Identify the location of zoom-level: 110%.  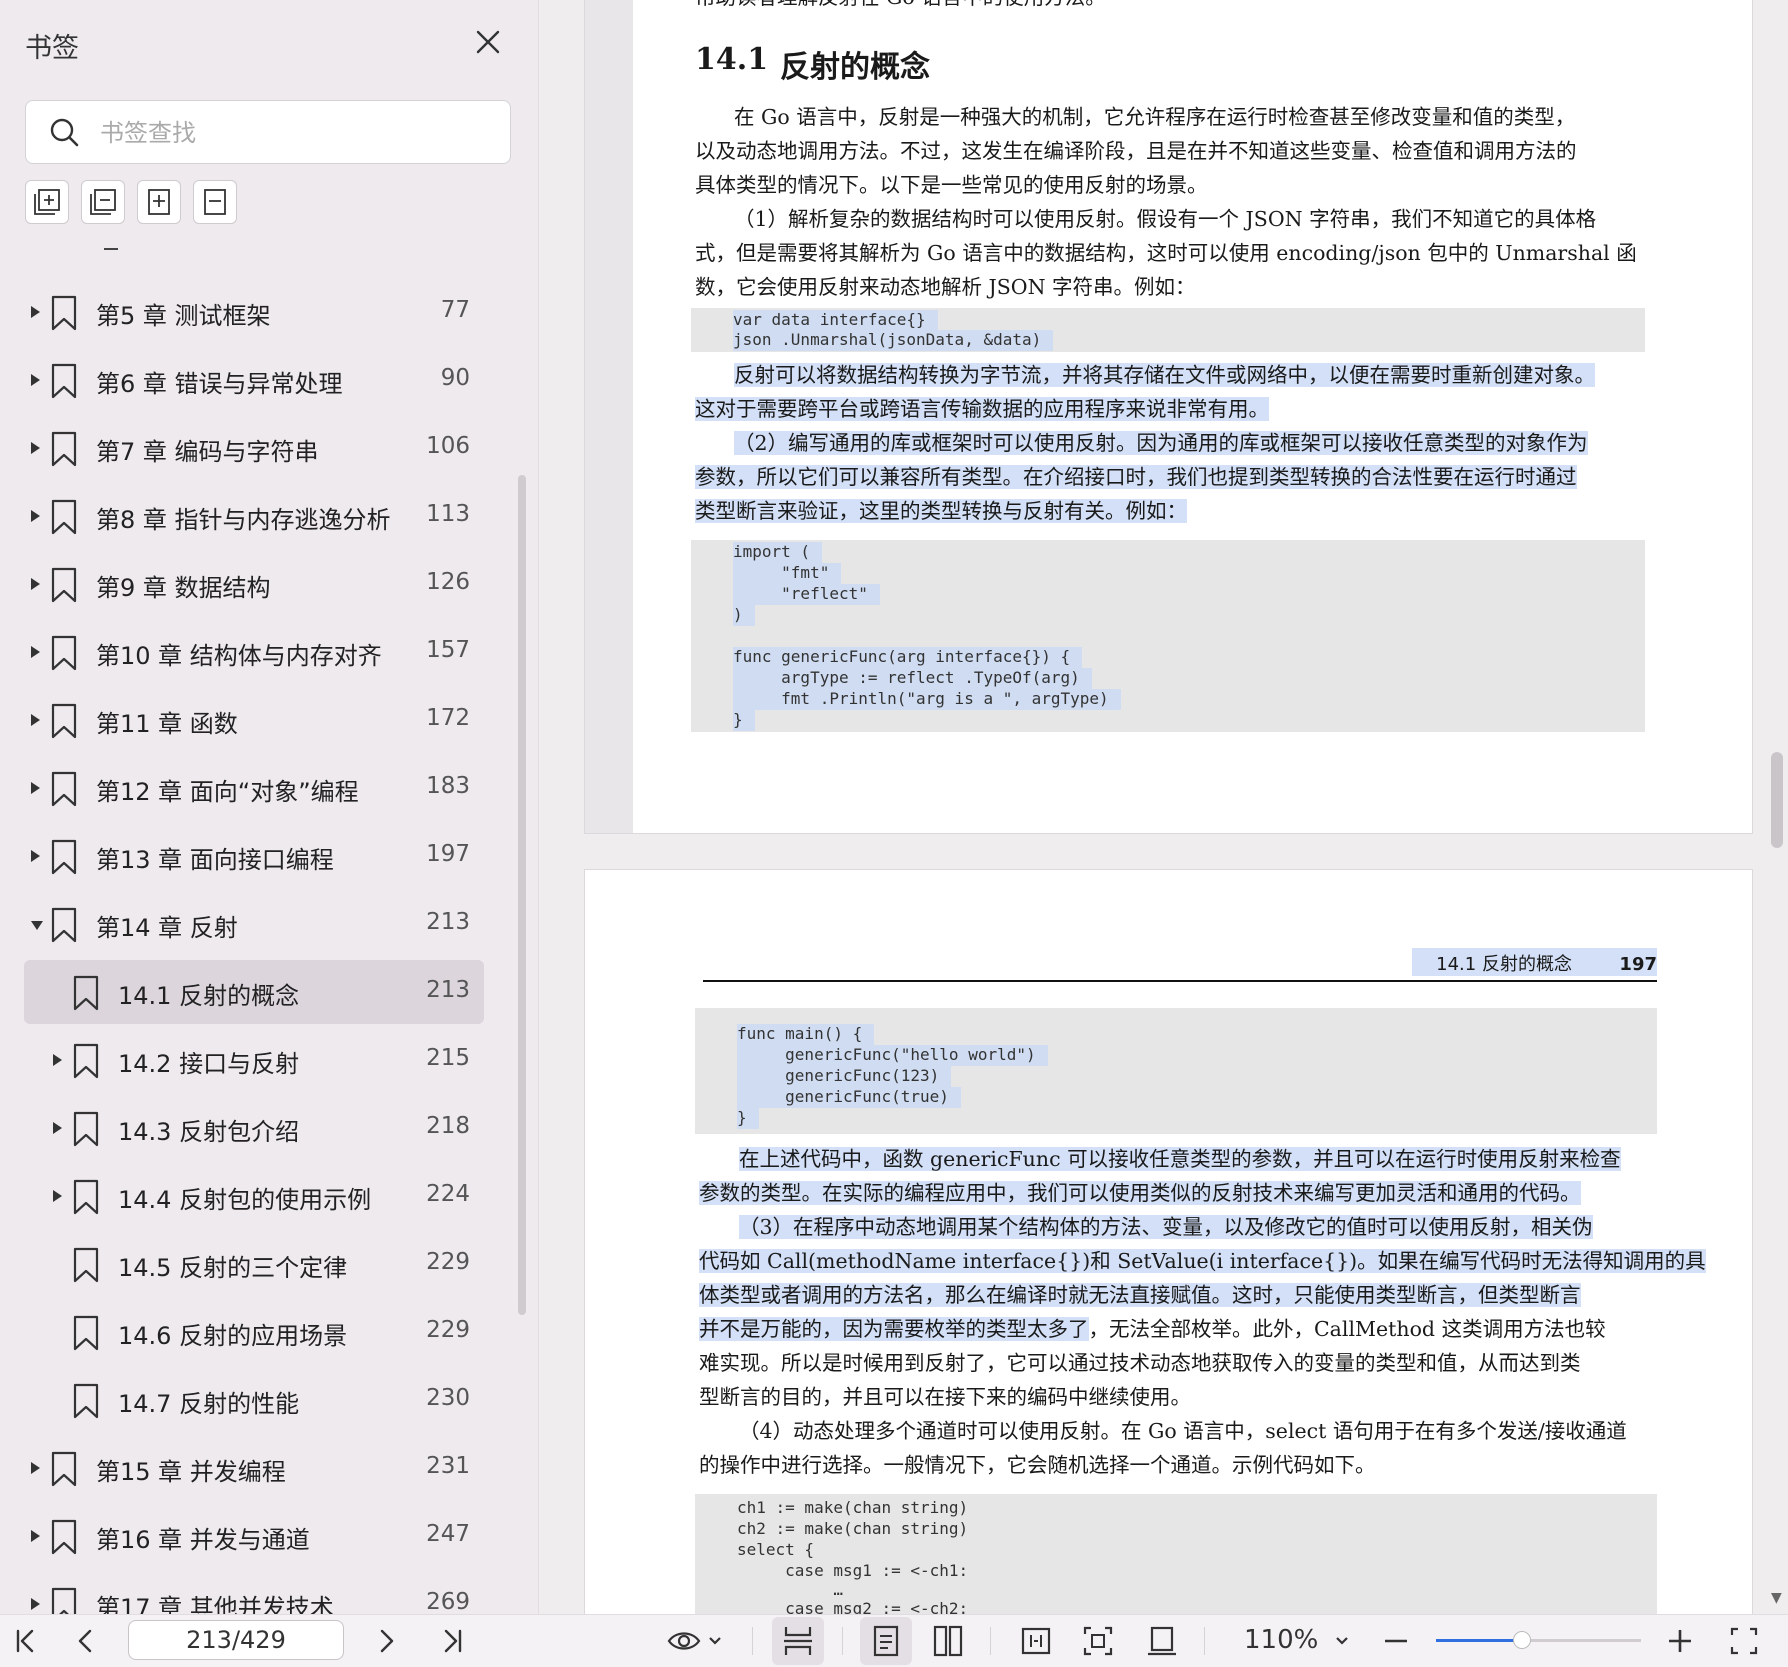
(1281, 1640).